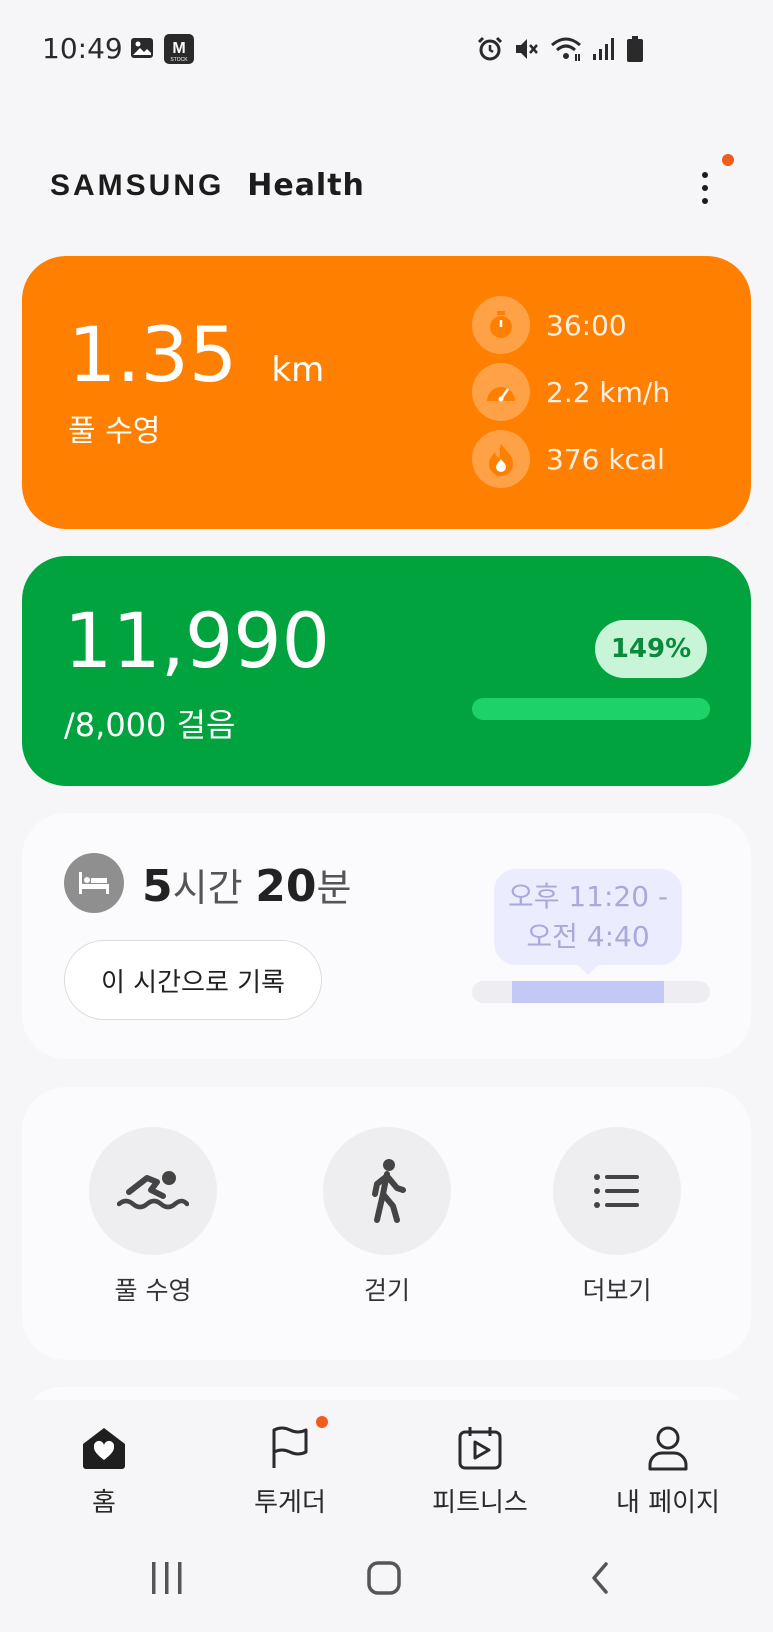 Image resolution: width=773 pixels, height=1632 pixels. I want to click on home-system-button, so click(384, 1580).